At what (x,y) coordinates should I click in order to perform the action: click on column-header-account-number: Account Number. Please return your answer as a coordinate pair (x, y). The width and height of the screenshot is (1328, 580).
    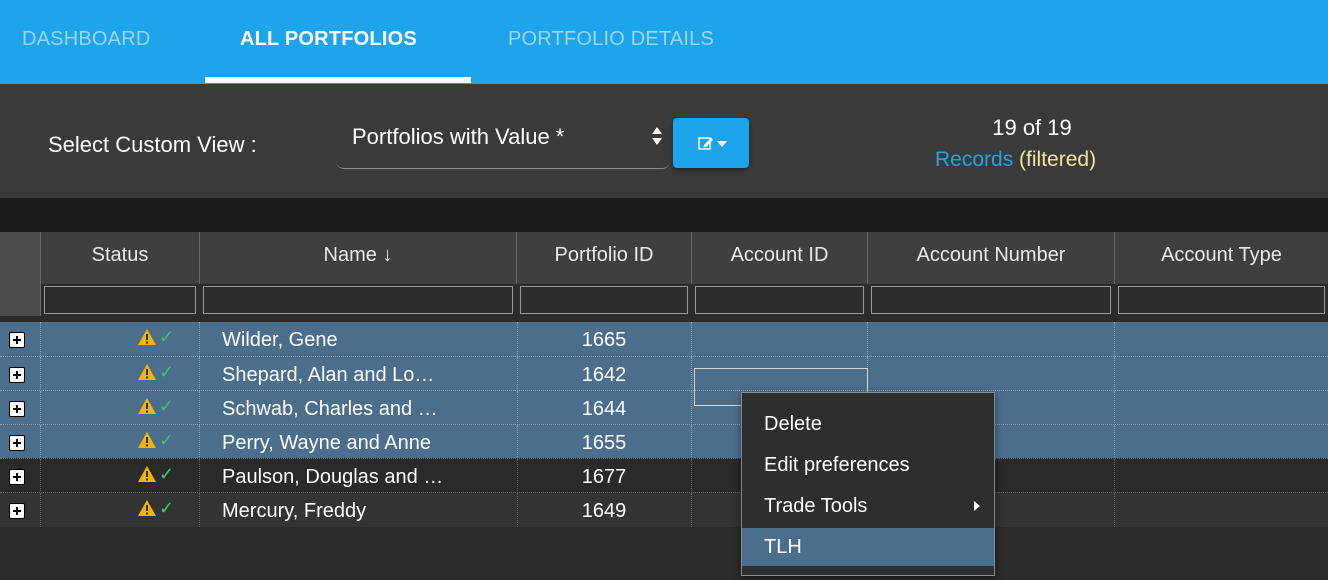
    Looking at the image, I should click on (991, 273).